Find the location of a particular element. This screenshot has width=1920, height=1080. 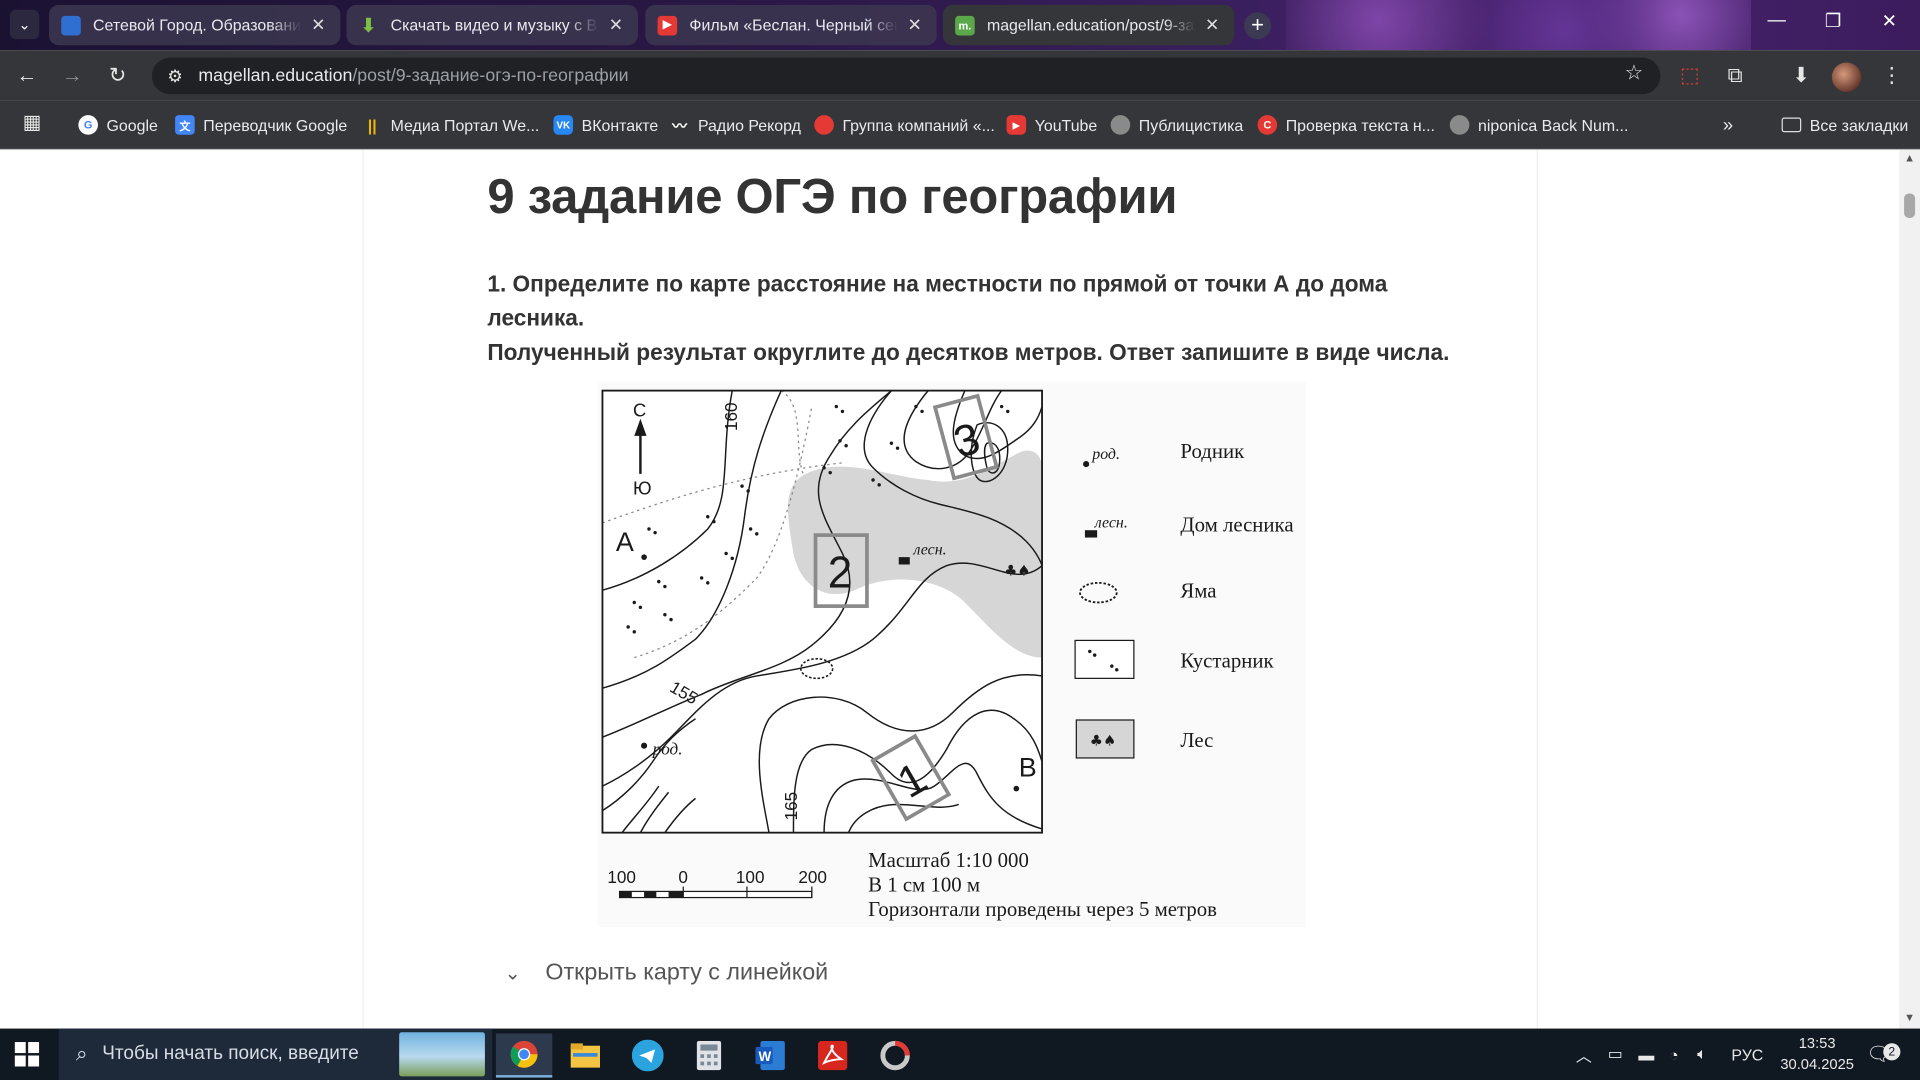

search-highlight-image is located at coordinates (442, 1054).